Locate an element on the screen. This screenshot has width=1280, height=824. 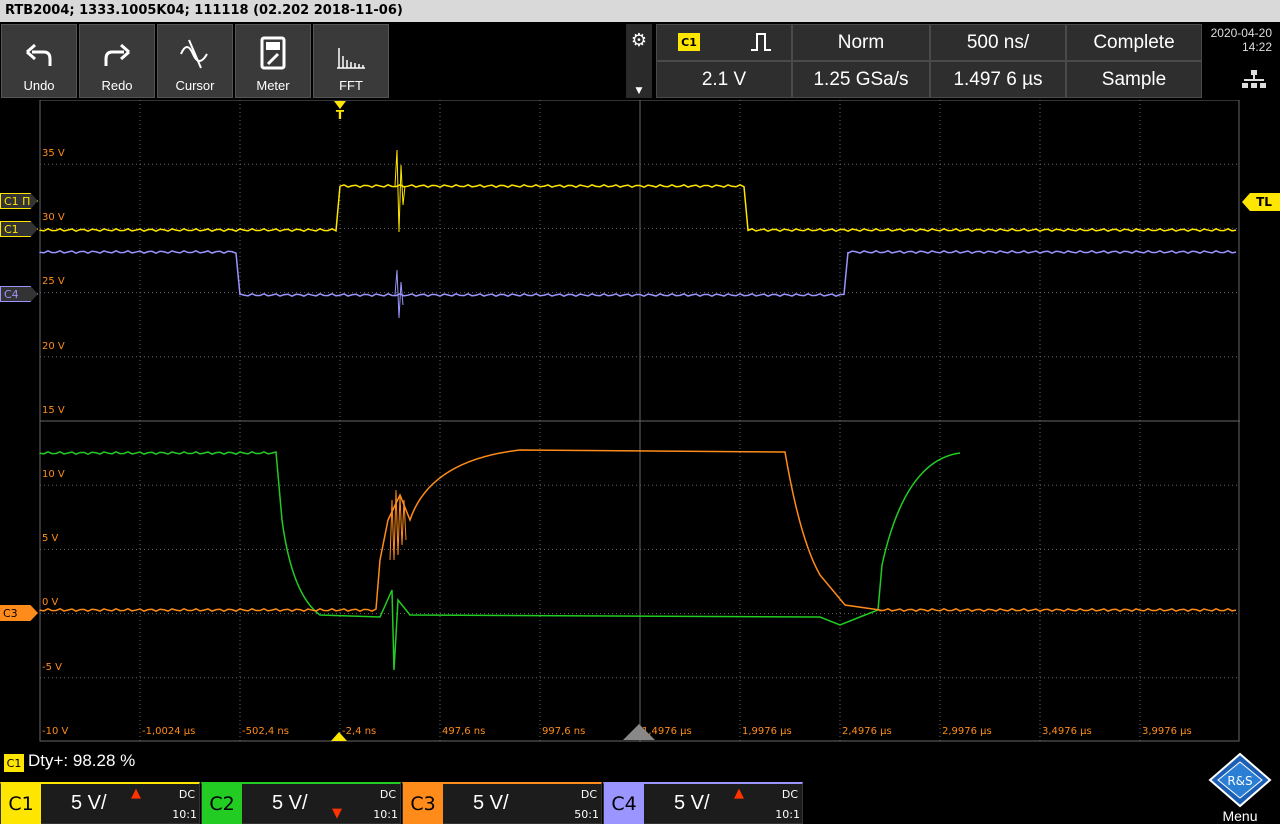
redo-label: Redo is located at coordinates (117, 85).